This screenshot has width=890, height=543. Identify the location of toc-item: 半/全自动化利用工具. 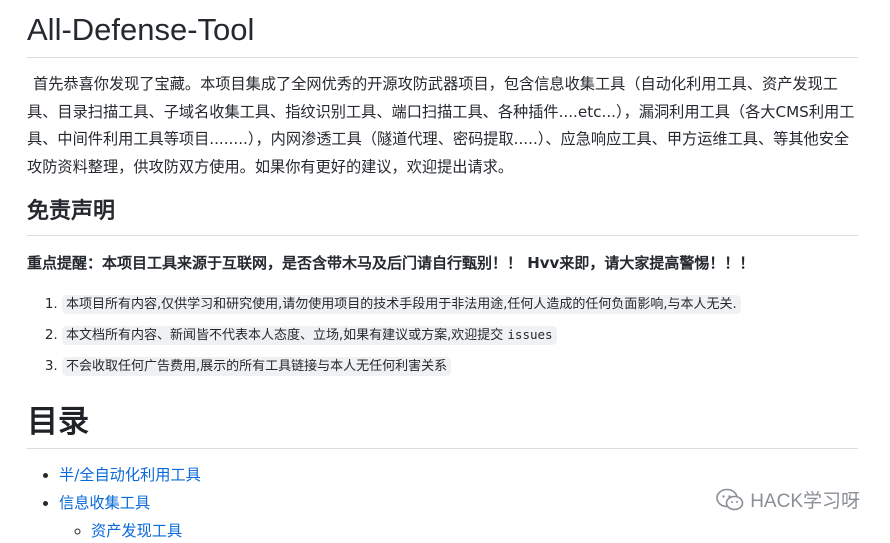
(458, 475).